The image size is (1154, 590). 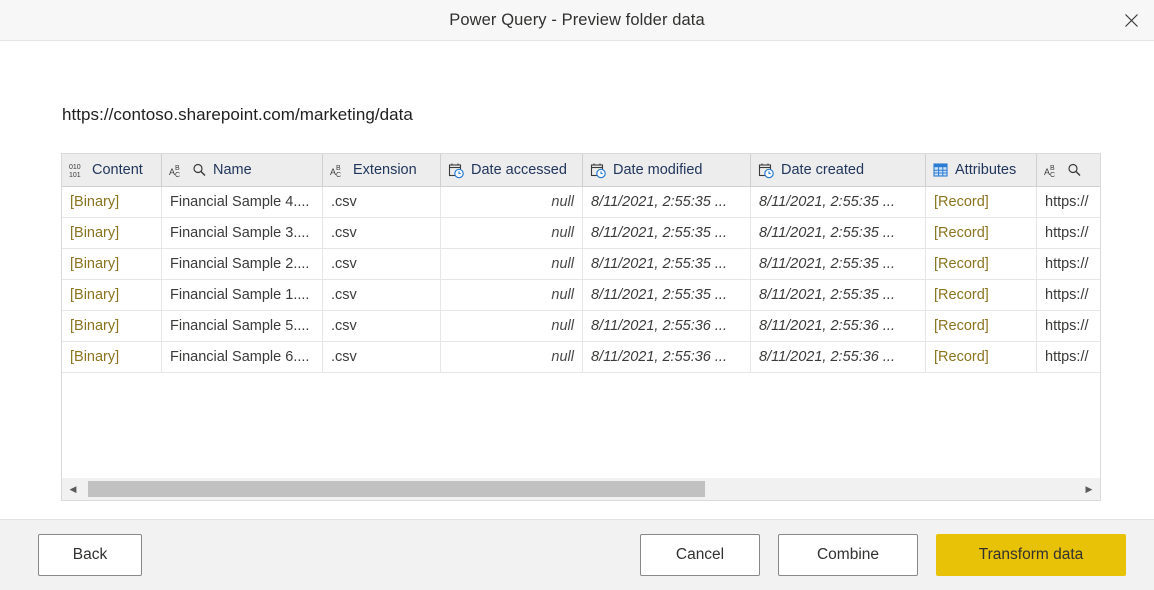 I want to click on title-bar: Power Query - Preview folder data, so click(x=577, y=20).